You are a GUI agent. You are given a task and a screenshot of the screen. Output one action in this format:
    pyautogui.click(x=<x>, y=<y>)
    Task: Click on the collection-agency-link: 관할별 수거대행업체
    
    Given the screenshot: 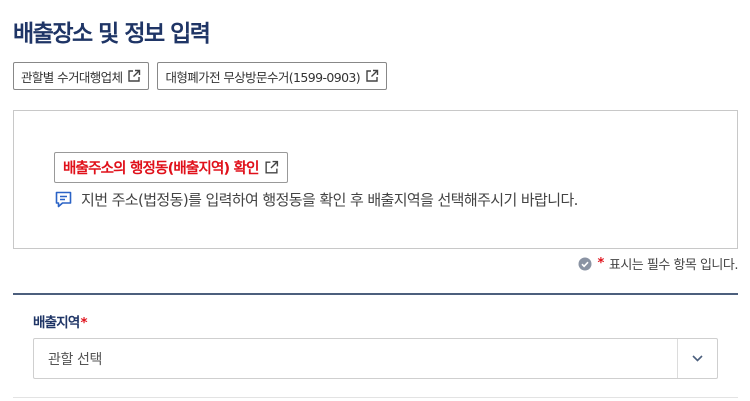 What is the action you would take?
    pyautogui.click(x=81, y=76)
    